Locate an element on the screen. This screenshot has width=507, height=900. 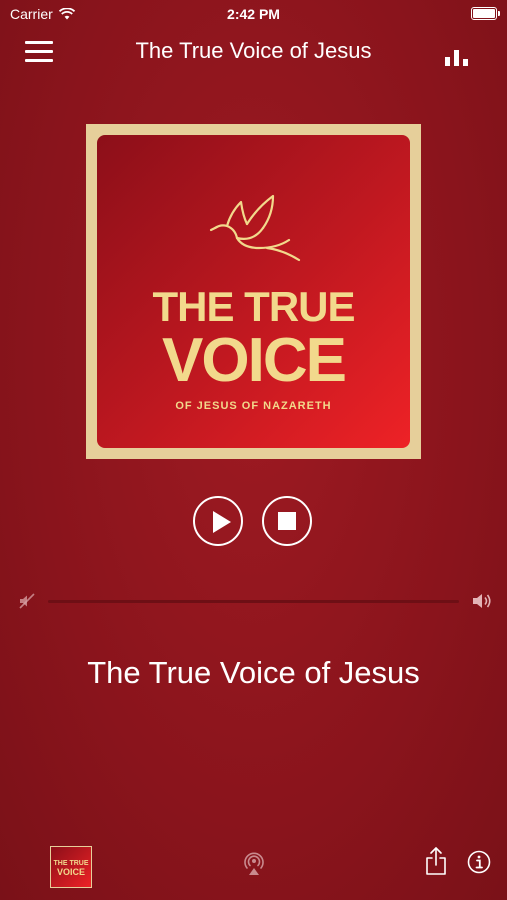
info-icon is located at coordinates (479, 862).